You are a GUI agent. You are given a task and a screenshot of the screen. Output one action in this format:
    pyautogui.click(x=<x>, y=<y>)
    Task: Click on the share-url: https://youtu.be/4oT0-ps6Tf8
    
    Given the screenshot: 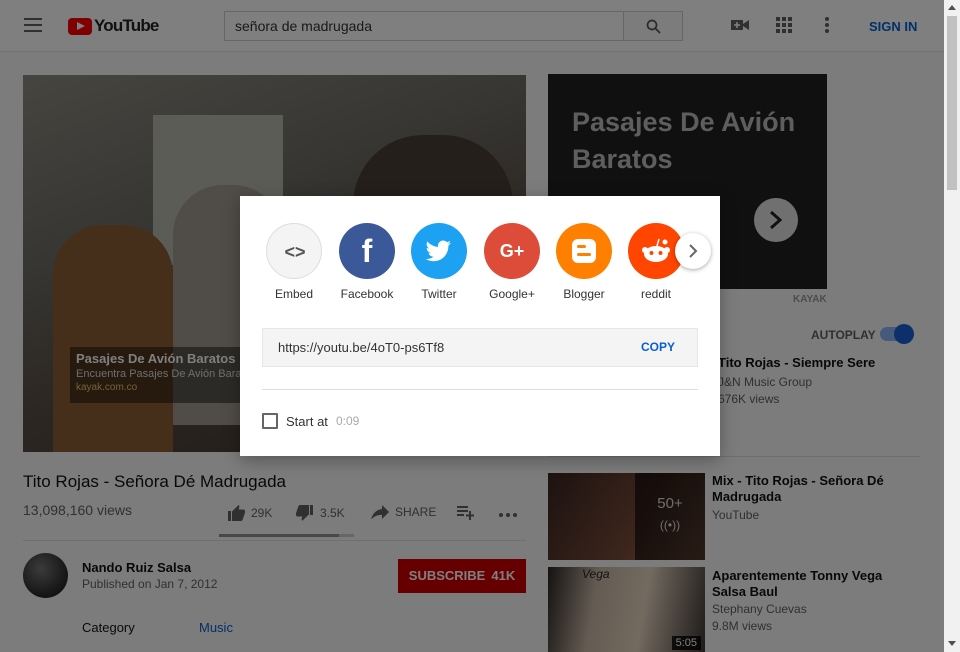 What is the action you would take?
    pyautogui.click(x=361, y=347)
    